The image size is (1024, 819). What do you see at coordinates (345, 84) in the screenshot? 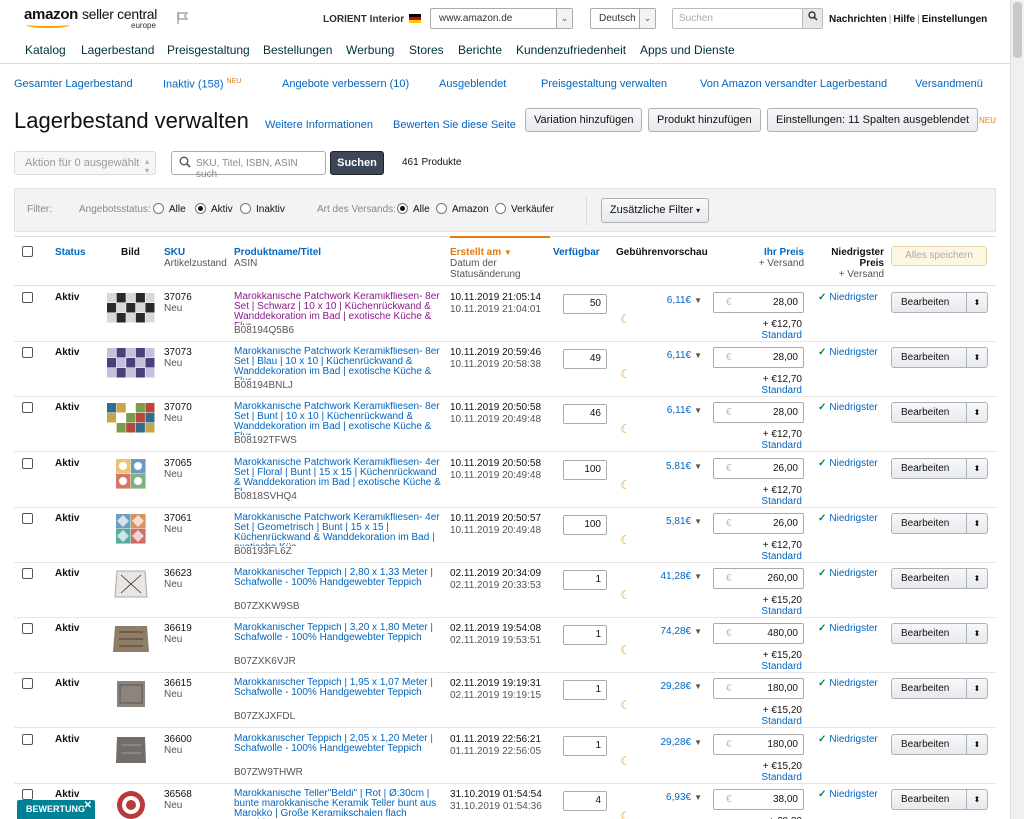
I see `subnav-improve-offers: Angebote verbessern (10)` at bounding box center [345, 84].